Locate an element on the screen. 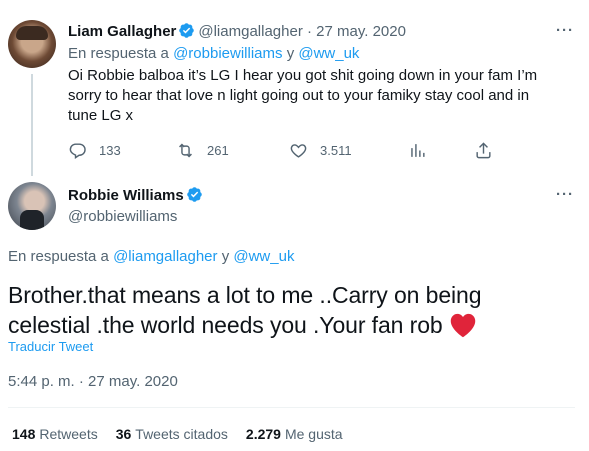 The width and height of the screenshot is (589, 451). translate-tweet-link: Traducir Tweet is located at coordinates (50, 347).